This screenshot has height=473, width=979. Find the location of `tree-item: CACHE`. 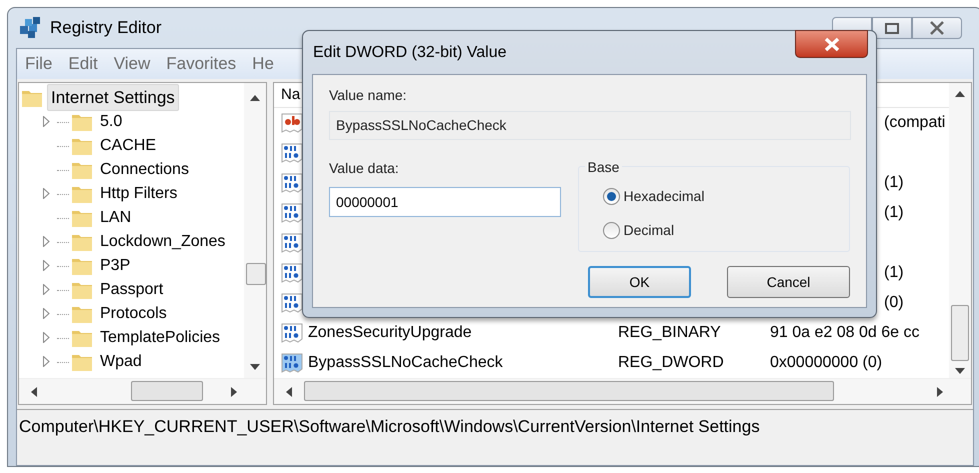

tree-item: CACHE is located at coordinates (128, 146).